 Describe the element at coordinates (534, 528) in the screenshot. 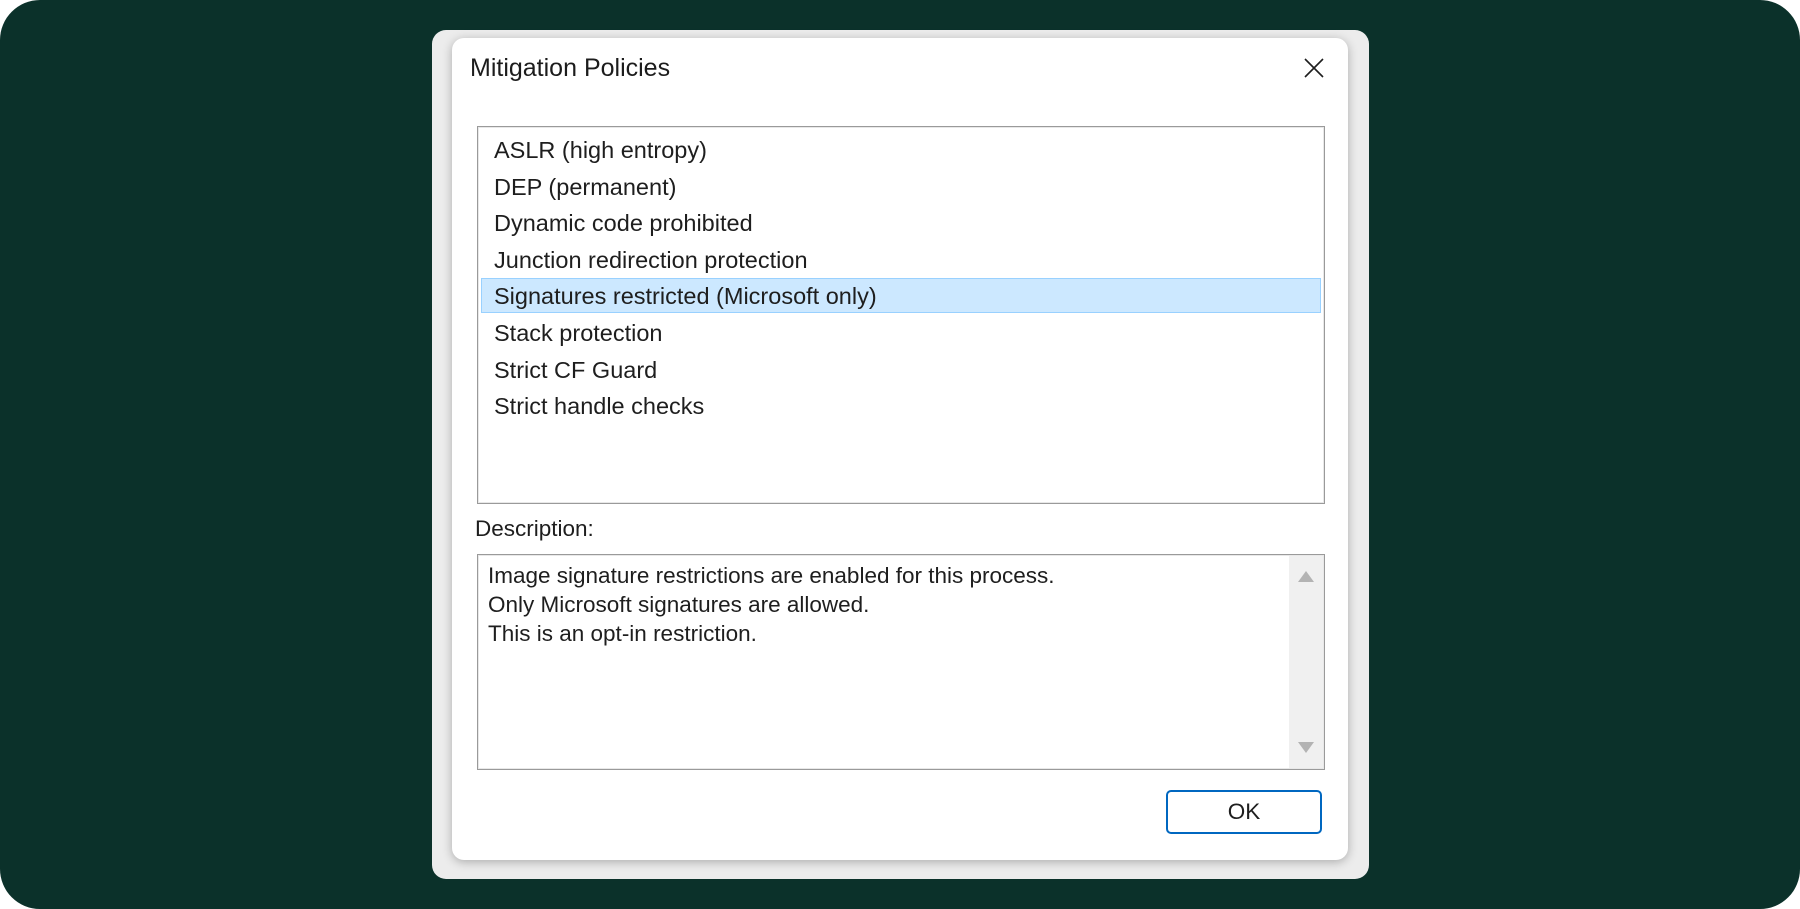

I see `description-label: Description:` at that location.